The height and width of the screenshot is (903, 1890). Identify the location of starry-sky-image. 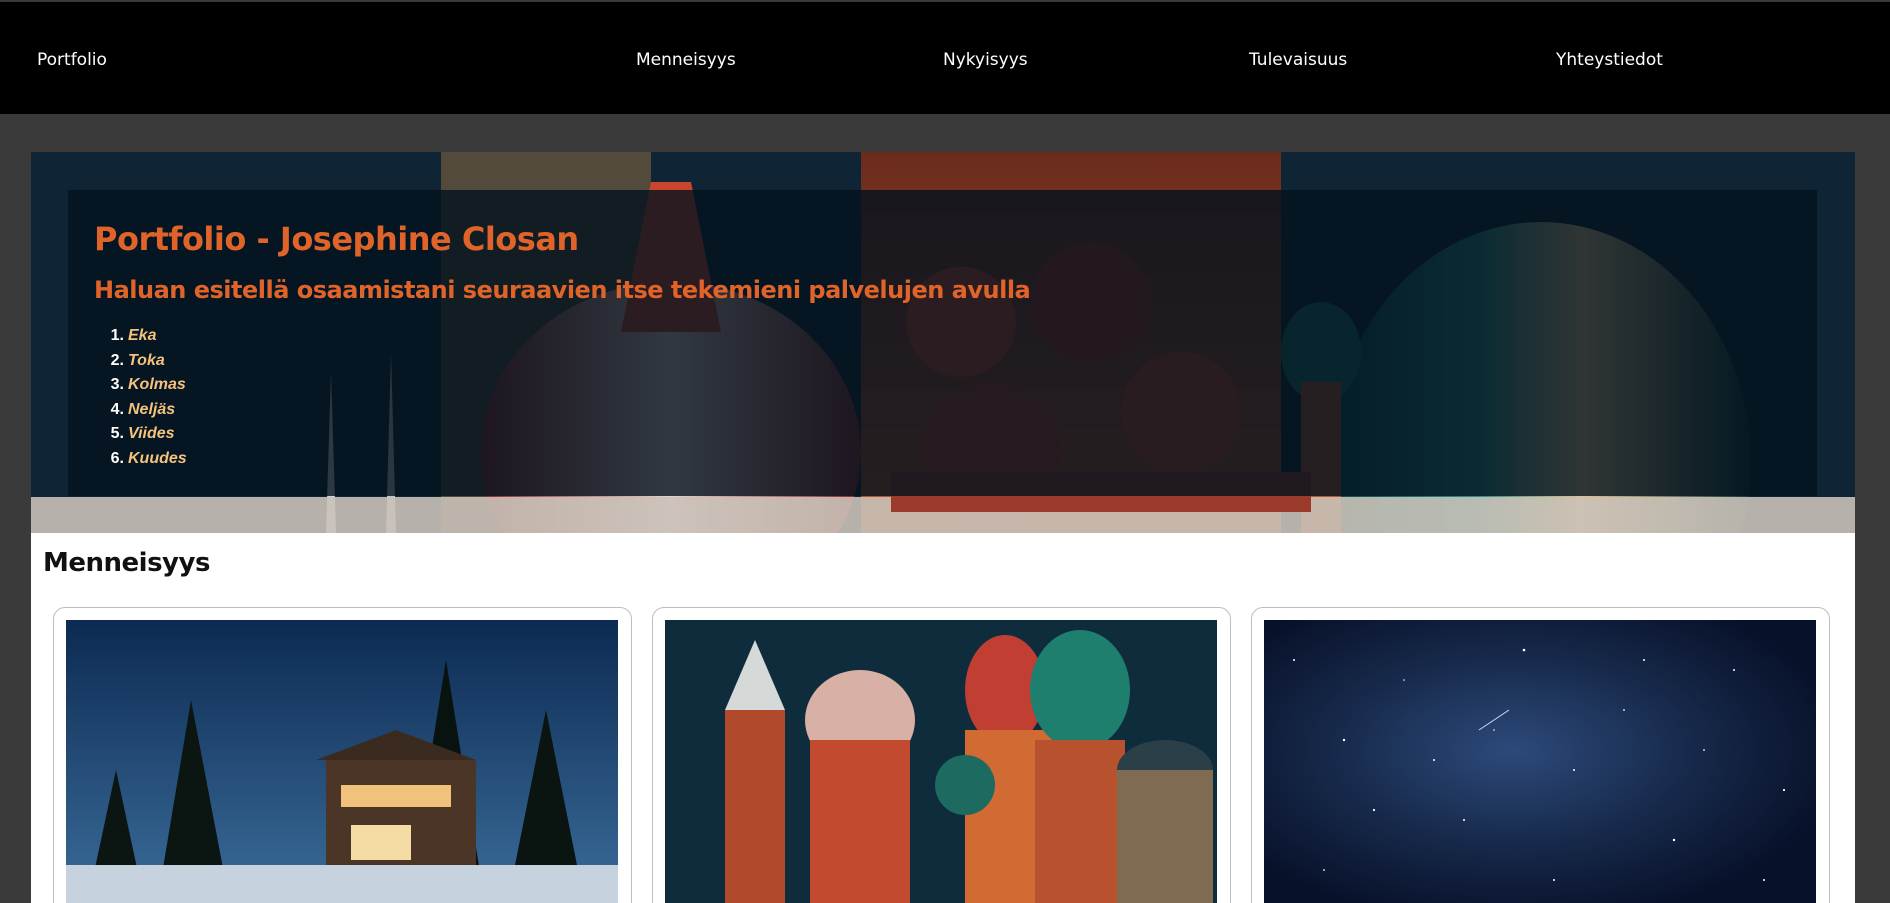
(1540, 761).